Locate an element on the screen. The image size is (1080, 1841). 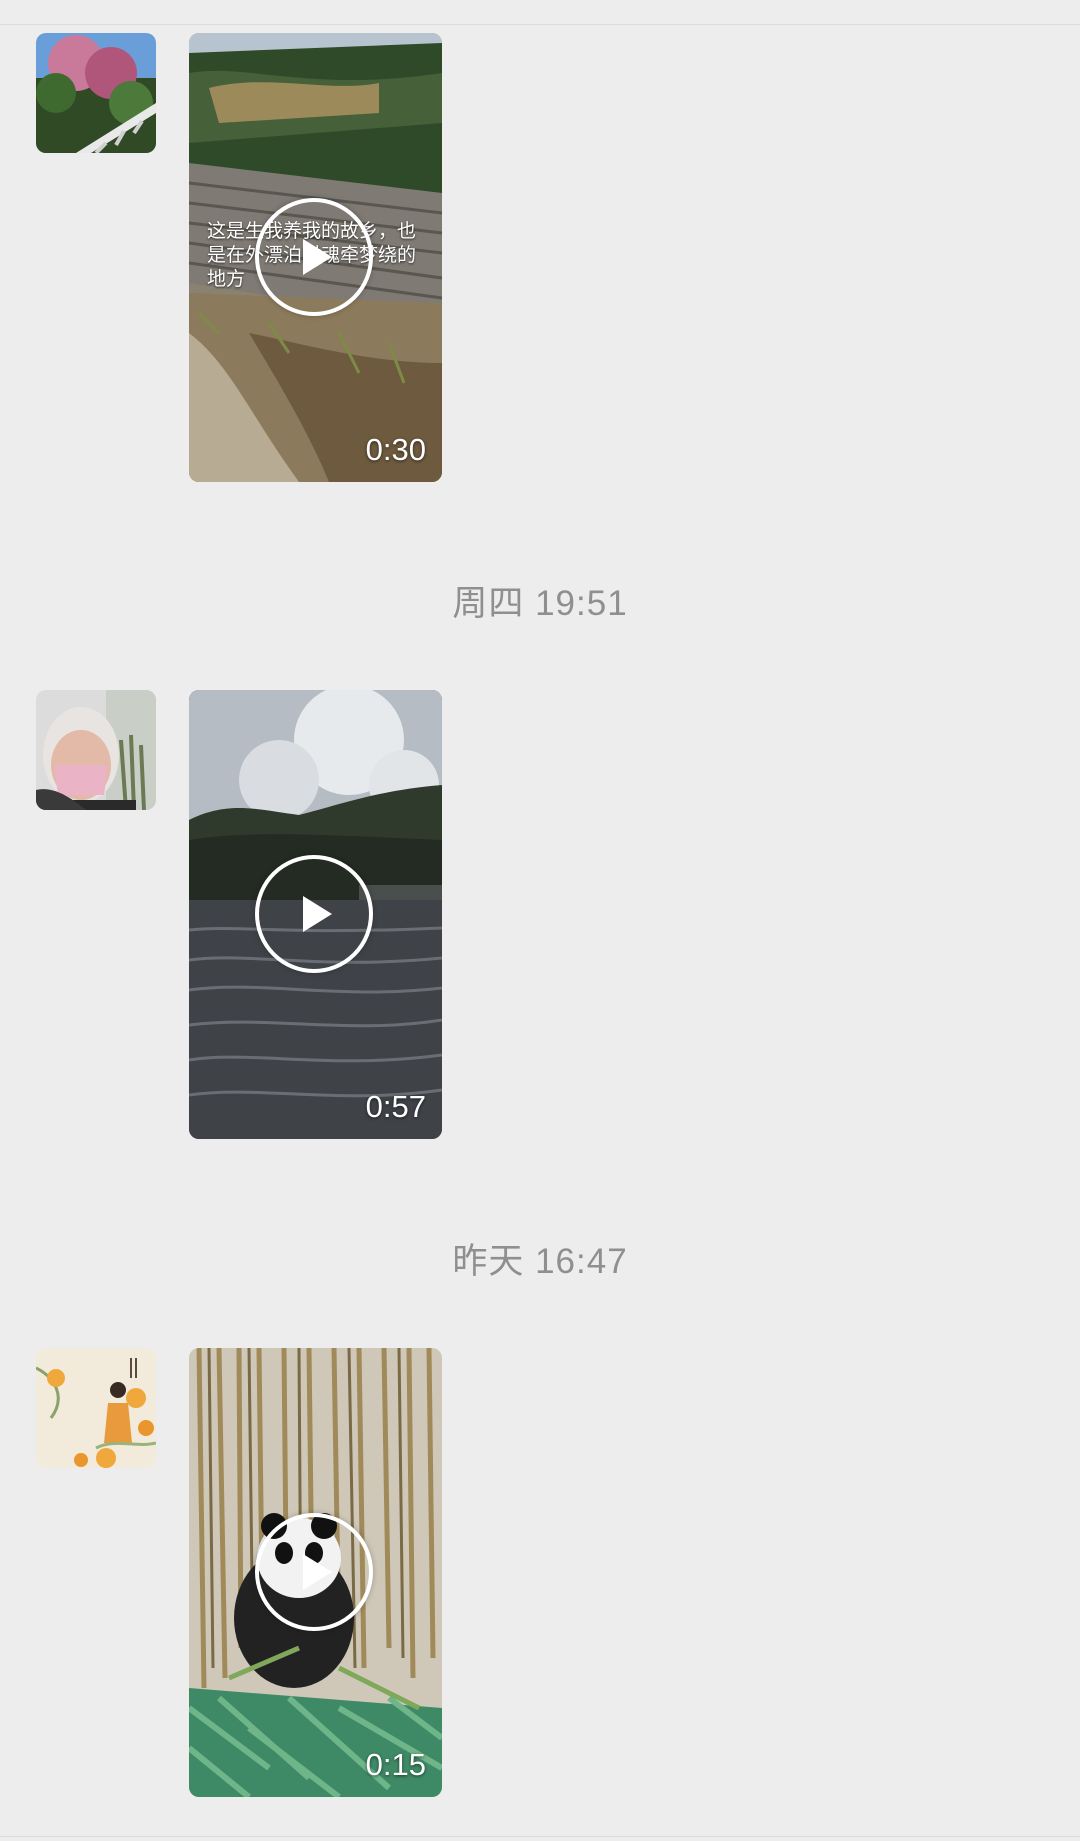
video-message: 0:57 is located at coordinates (315, 914).